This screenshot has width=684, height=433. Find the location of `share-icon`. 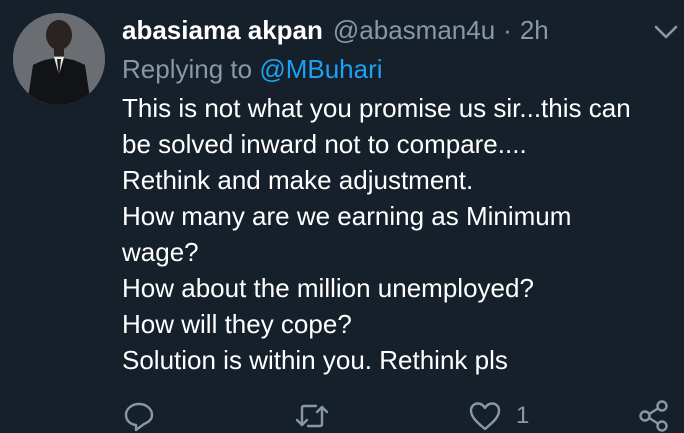

share-icon is located at coordinates (653, 416).